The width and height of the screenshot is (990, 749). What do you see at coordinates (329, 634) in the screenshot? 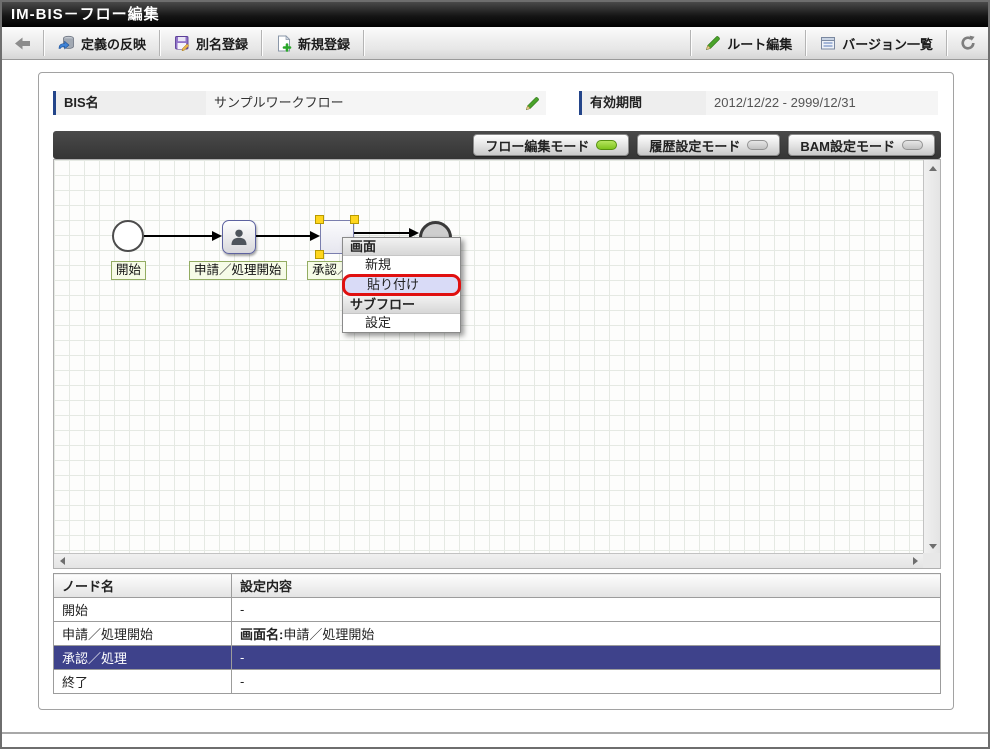
I see `config-text: 申請／処理開始` at bounding box center [329, 634].